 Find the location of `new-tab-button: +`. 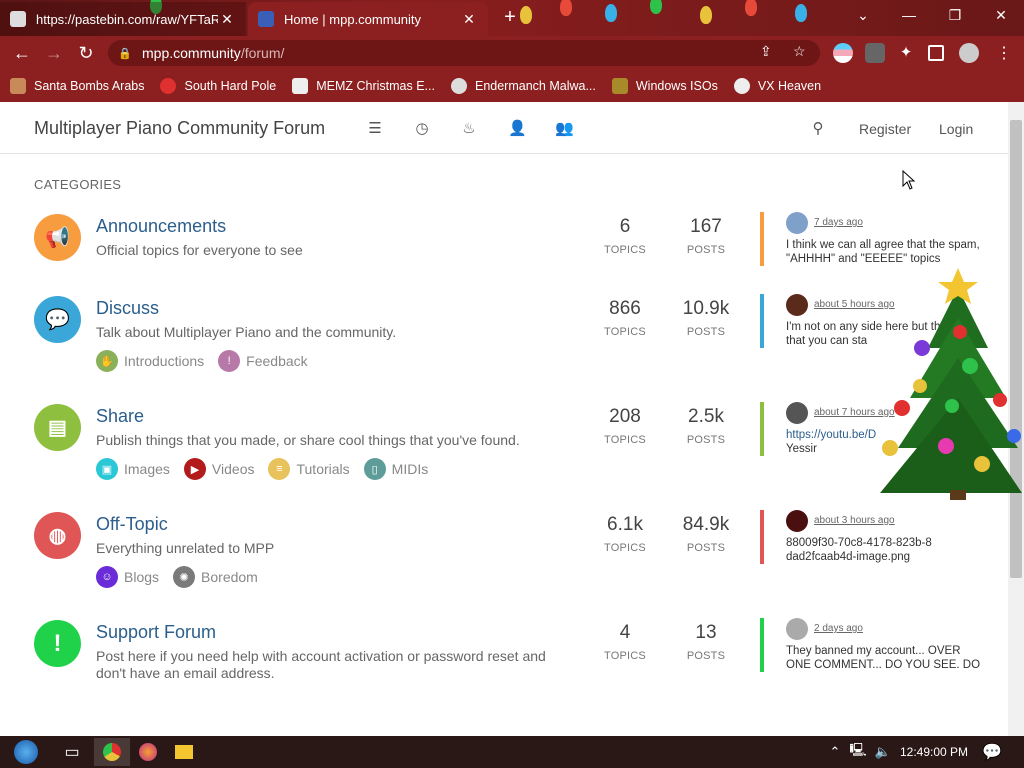

new-tab-button: + is located at coordinates (510, 18).